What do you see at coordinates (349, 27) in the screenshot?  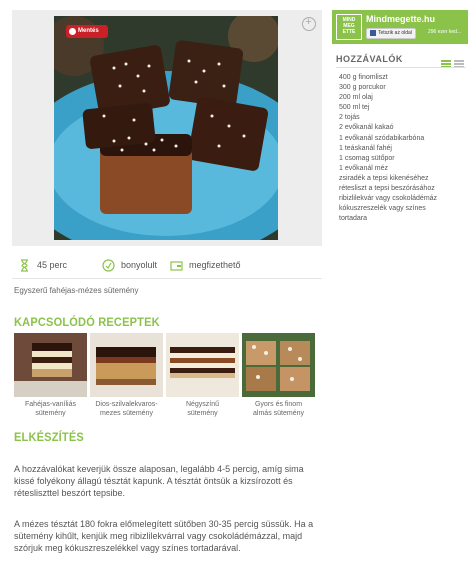 I see `brand-logo: MIND MEG ETTE` at bounding box center [349, 27].